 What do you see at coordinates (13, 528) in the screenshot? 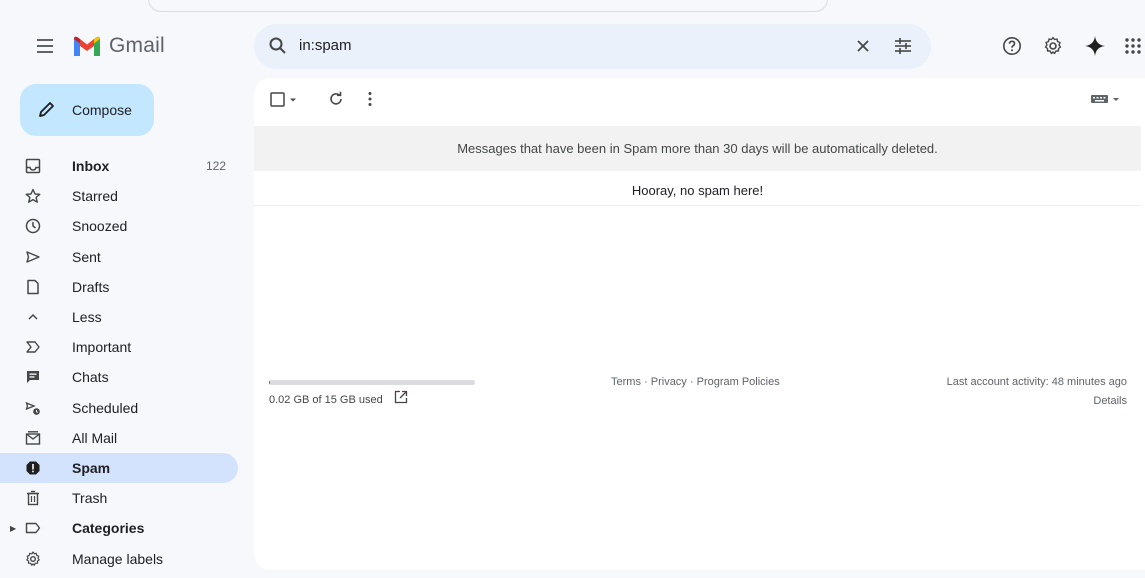
I see `expand-arrow-icon: ▶` at bounding box center [13, 528].